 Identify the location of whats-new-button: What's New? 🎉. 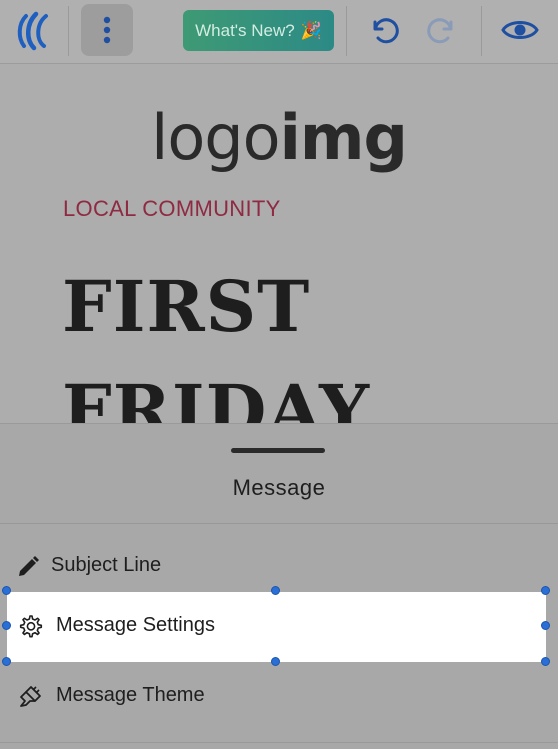
(258, 30).